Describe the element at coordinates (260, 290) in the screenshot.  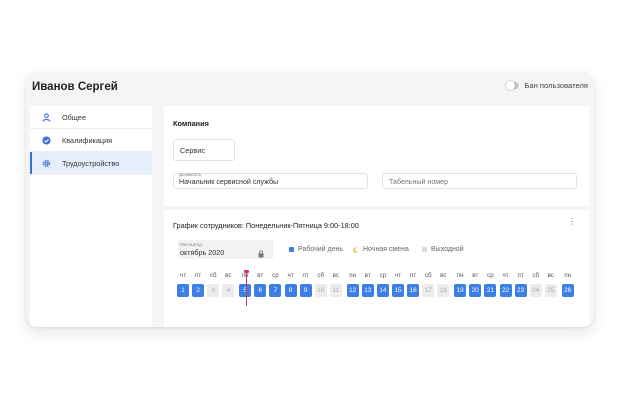
I see `calendar-day: 6` at that location.